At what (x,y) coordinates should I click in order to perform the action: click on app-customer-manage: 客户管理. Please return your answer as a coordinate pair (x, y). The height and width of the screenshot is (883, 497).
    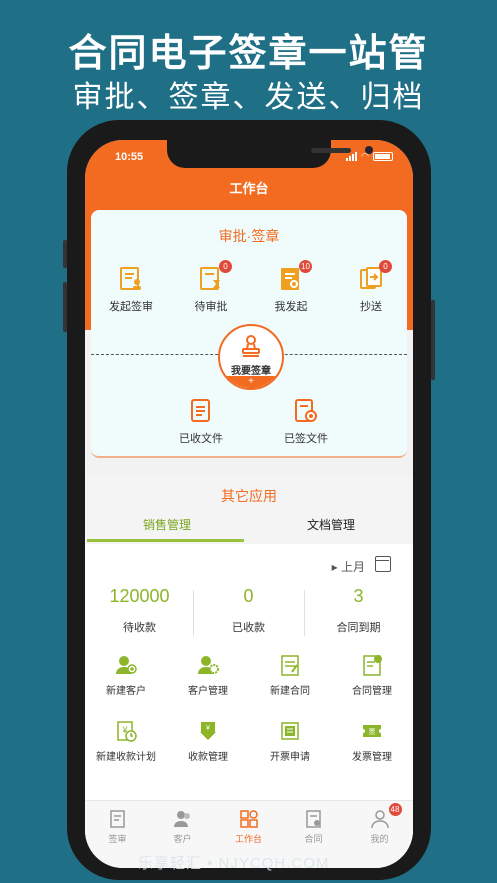
    Looking at the image, I should click on (208, 675).